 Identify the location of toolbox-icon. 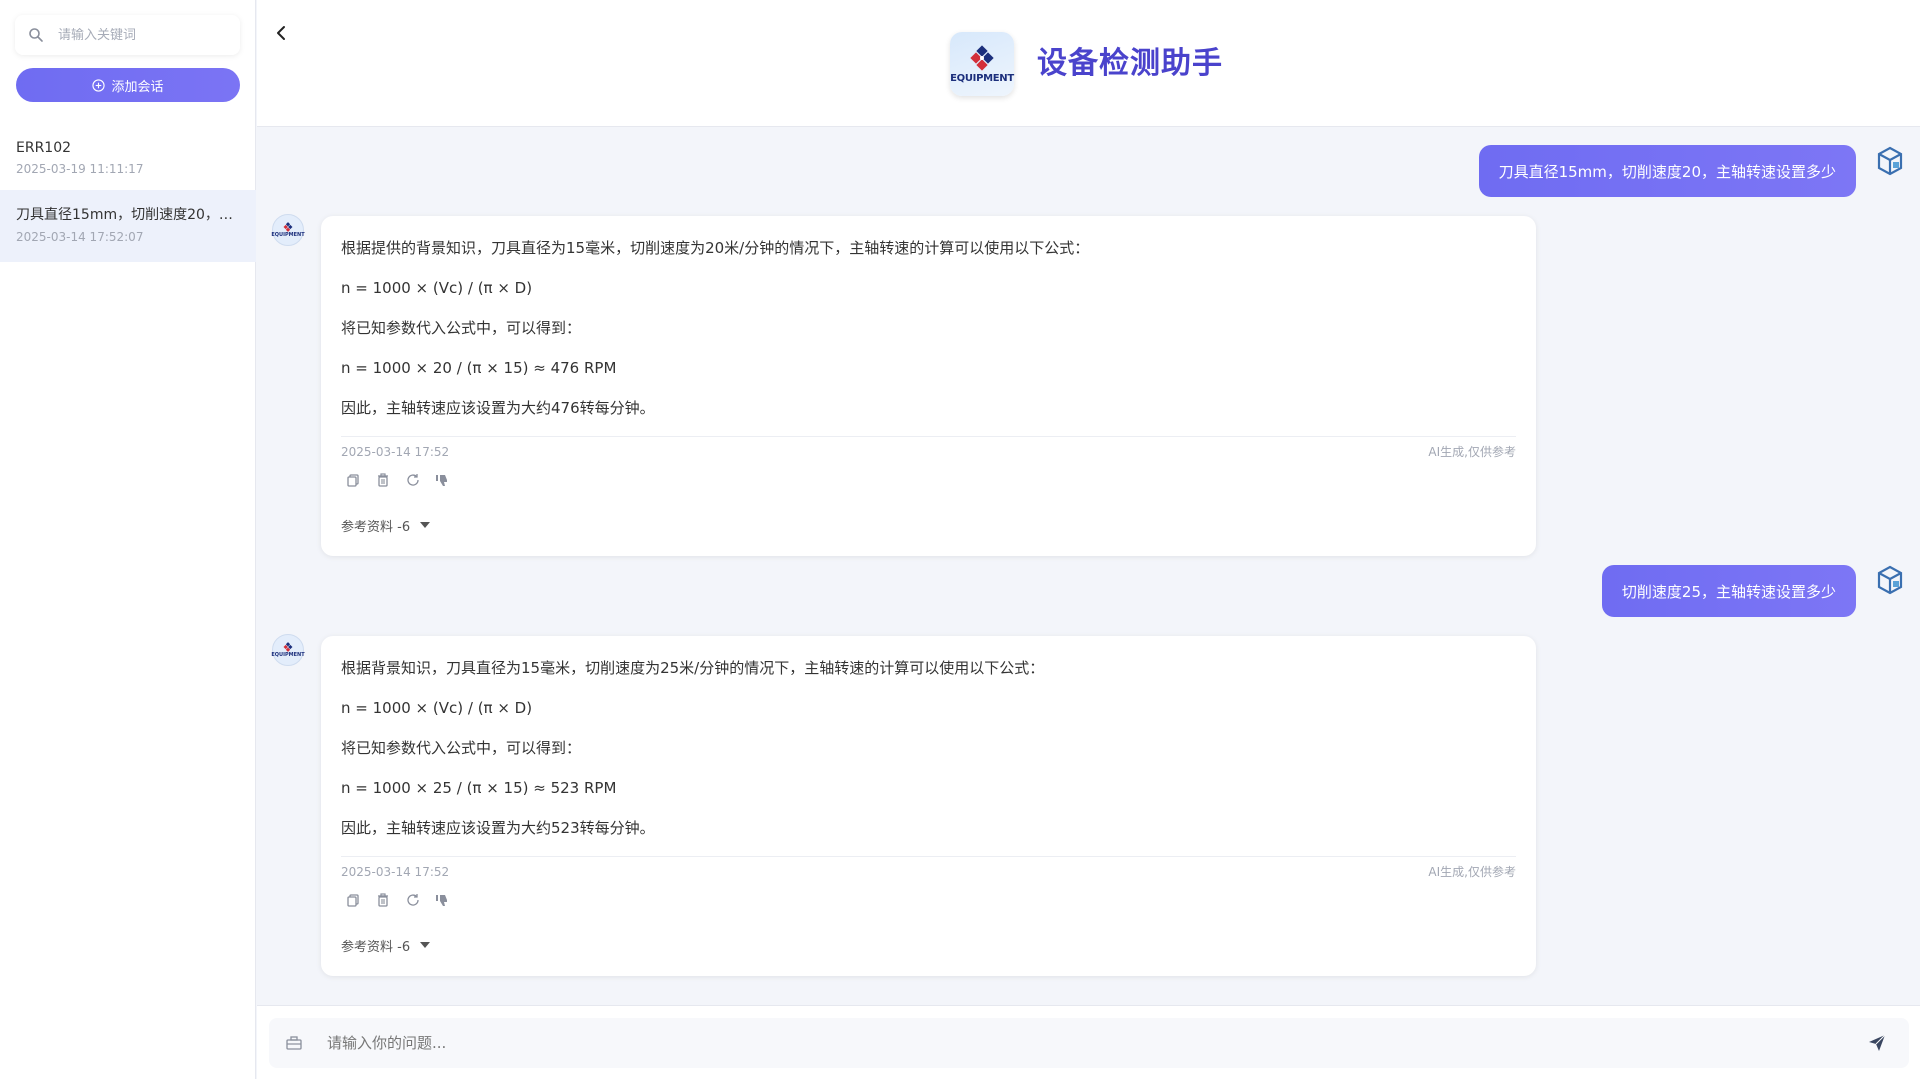
(294, 1043).